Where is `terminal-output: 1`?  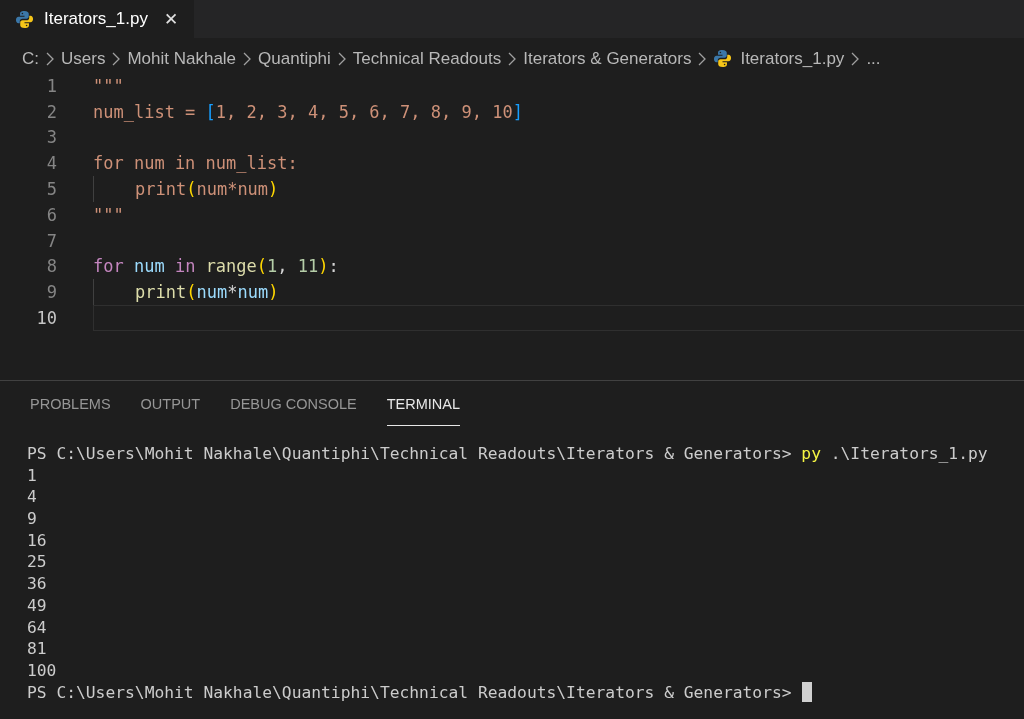 terminal-output: 1 is located at coordinates (32, 475).